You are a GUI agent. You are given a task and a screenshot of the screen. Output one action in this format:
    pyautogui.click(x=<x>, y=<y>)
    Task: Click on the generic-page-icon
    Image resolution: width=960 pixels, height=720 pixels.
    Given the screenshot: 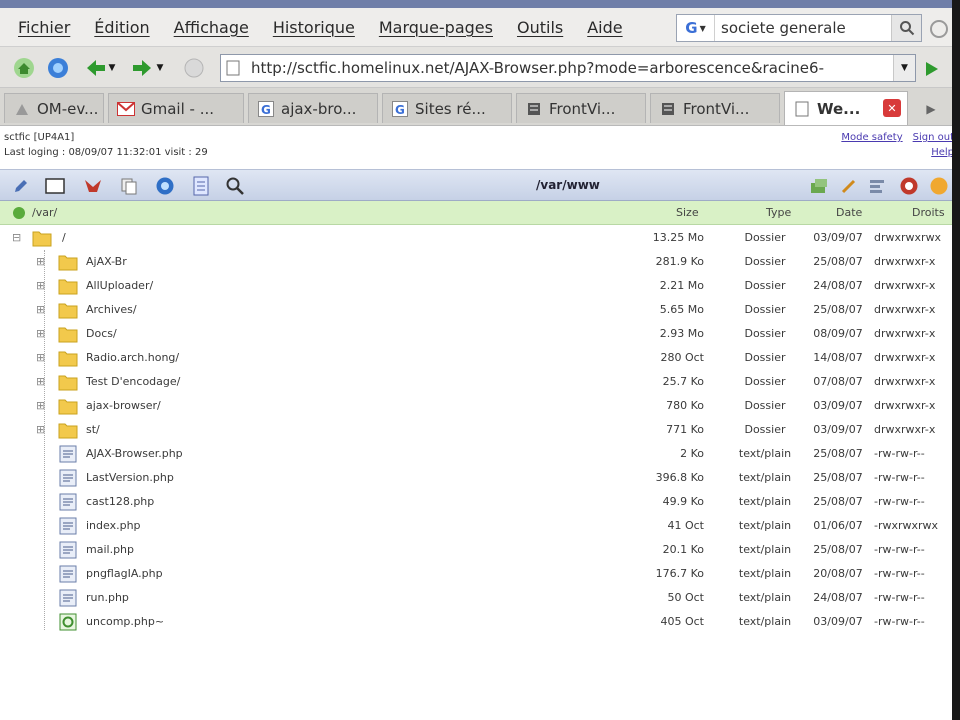 What is the action you would take?
    pyautogui.click(x=22, y=109)
    